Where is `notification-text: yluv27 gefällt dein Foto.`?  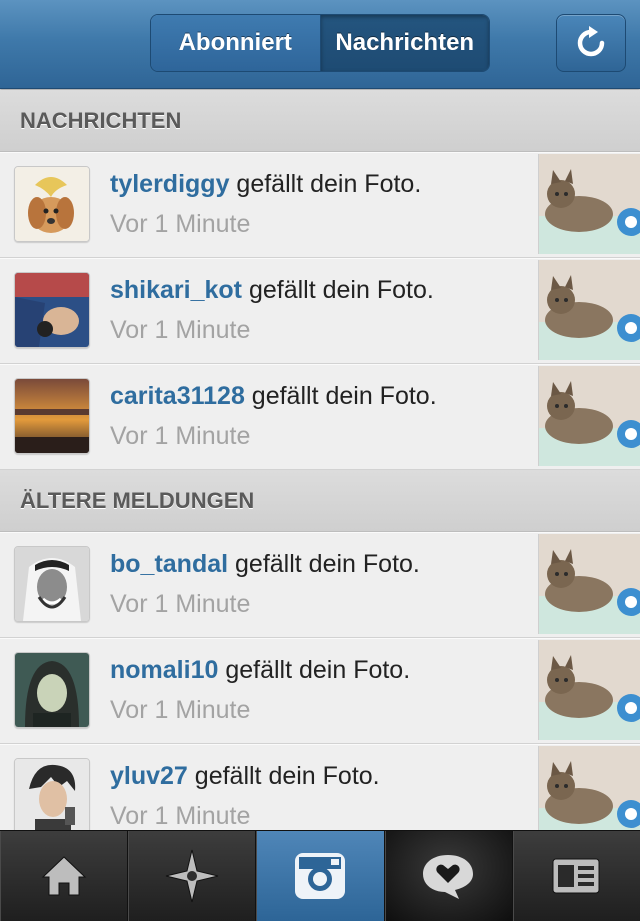 notification-text: yluv27 gefällt dein Foto. is located at coordinates (245, 776).